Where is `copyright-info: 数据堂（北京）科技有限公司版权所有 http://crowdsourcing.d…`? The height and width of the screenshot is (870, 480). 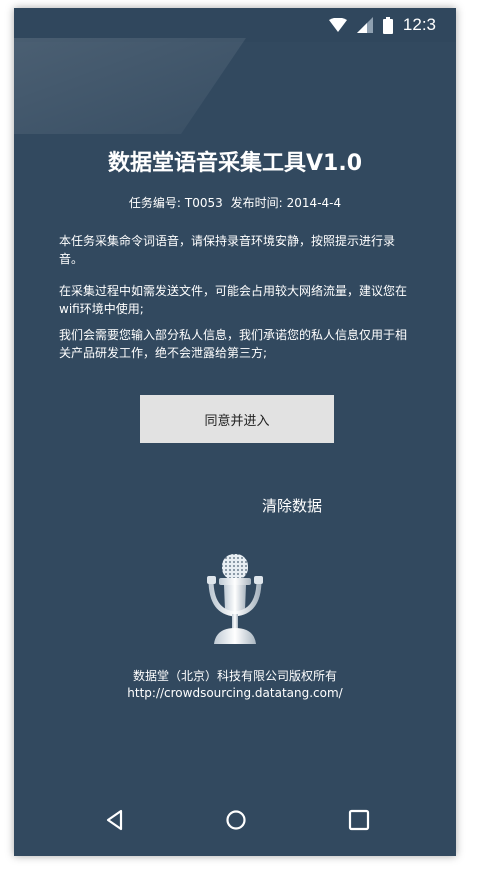
copyright-info: 数据堂（北京）科技有限公司版权所有 http://crowdsourcing.d… is located at coordinates (235, 685).